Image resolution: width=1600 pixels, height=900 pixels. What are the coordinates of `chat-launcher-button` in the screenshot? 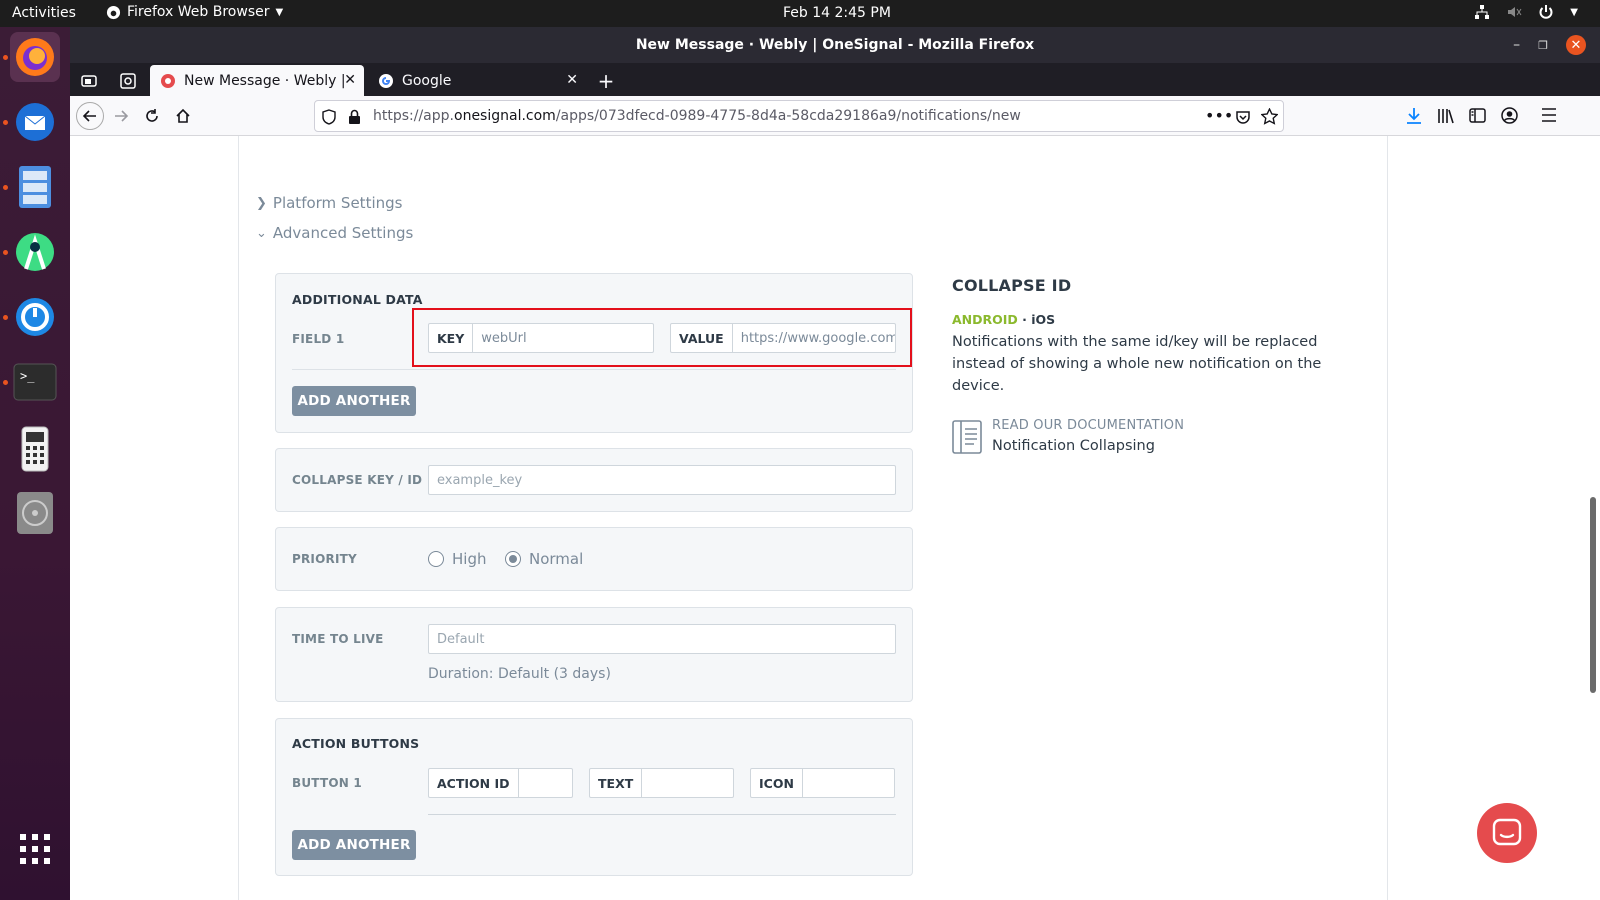 It's located at (1507, 833).